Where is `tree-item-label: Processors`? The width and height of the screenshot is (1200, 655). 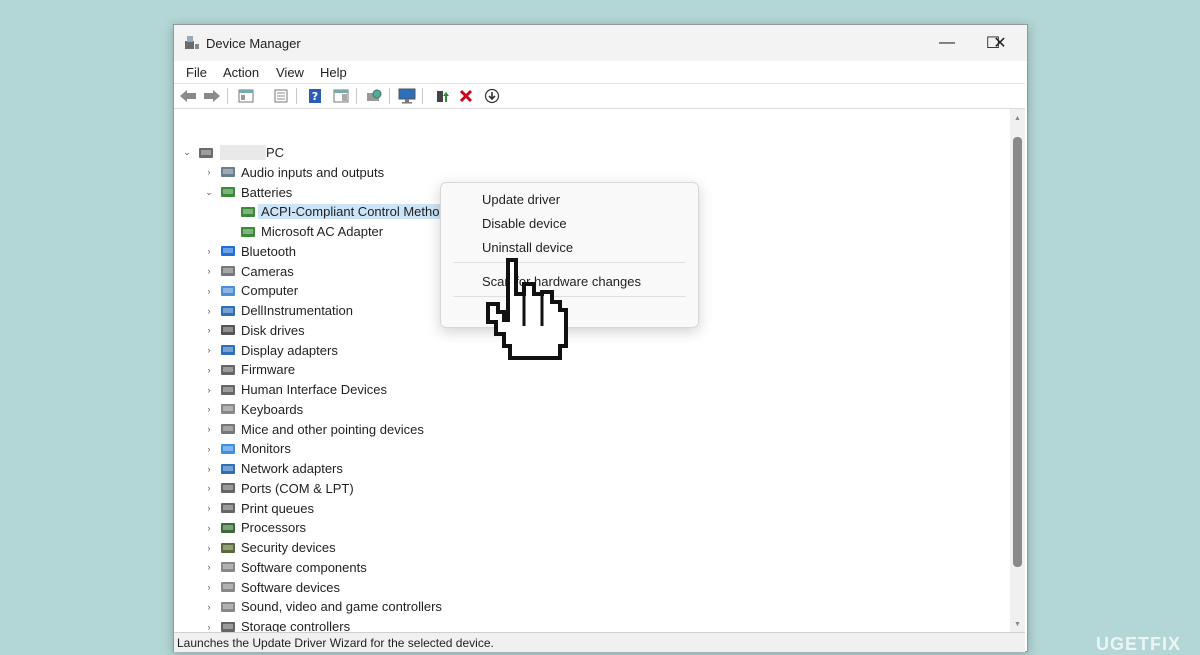
tree-item-label: Processors is located at coordinates (274, 528).